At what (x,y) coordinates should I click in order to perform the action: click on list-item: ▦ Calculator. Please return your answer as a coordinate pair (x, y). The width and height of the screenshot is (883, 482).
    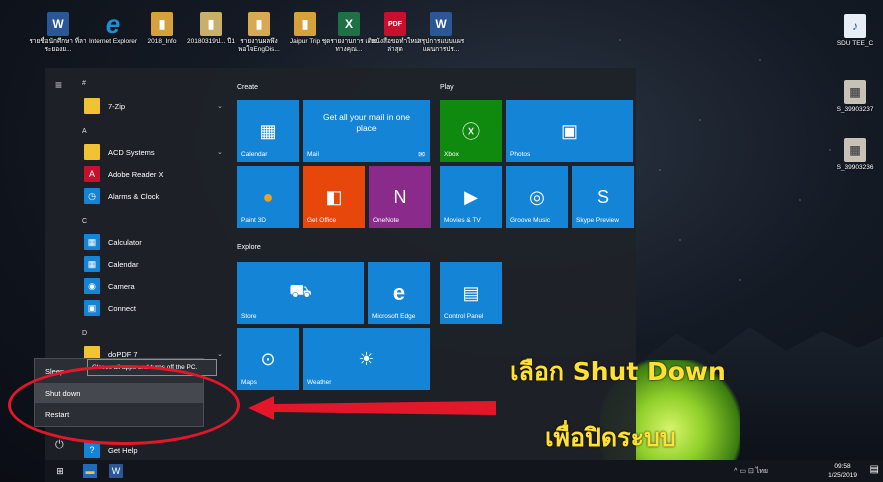
    Looking at the image, I should click on (109, 242).